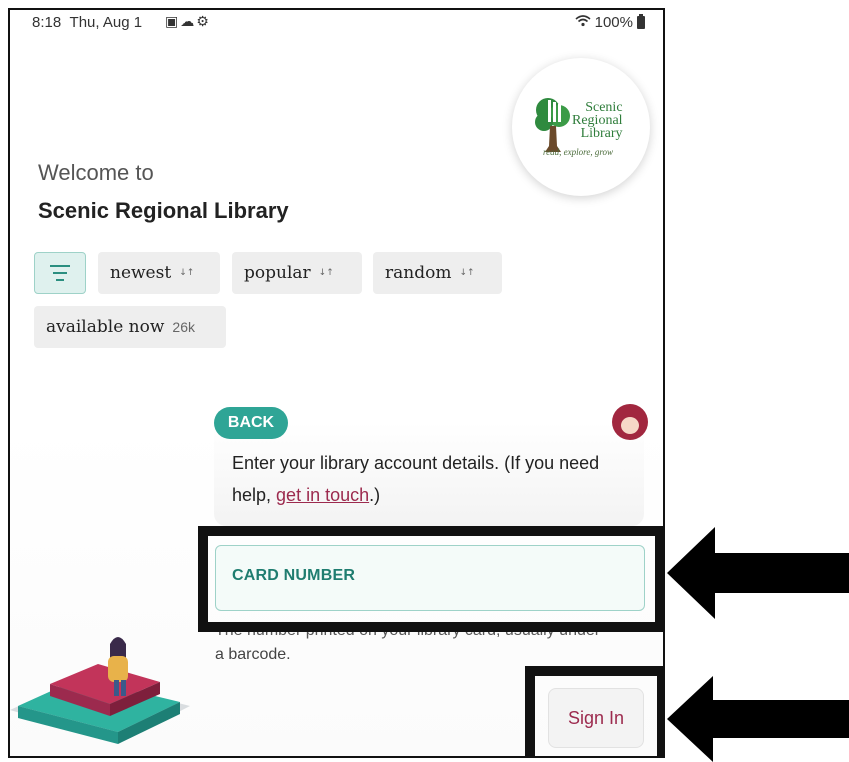  Describe the element at coordinates (336, 24) in the screenshot. I see `status-bar: 8:18 Thu, Aug 1 ▣☁⚙ 100%` at that location.